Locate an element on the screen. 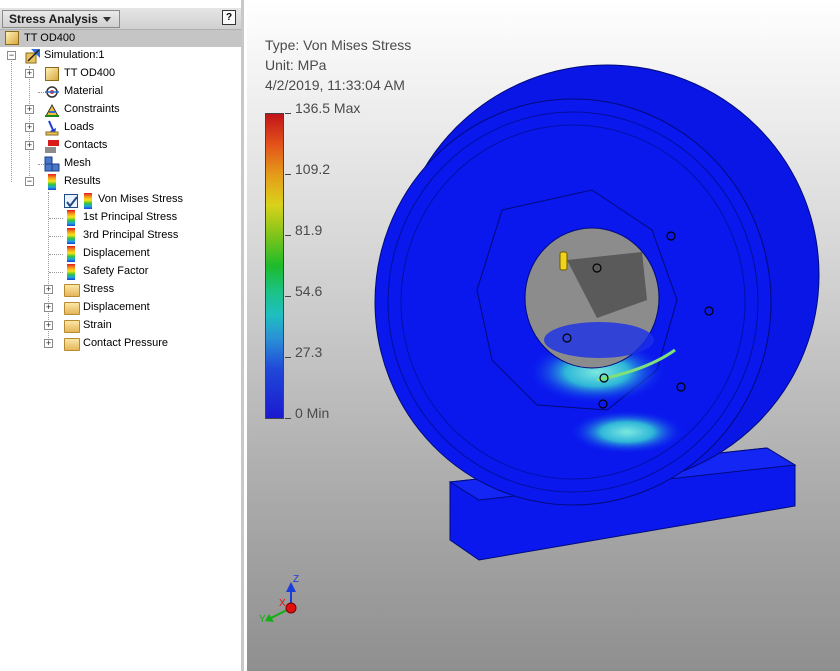  stress-analysis-dropdown: Stress Analysis is located at coordinates (61, 19).